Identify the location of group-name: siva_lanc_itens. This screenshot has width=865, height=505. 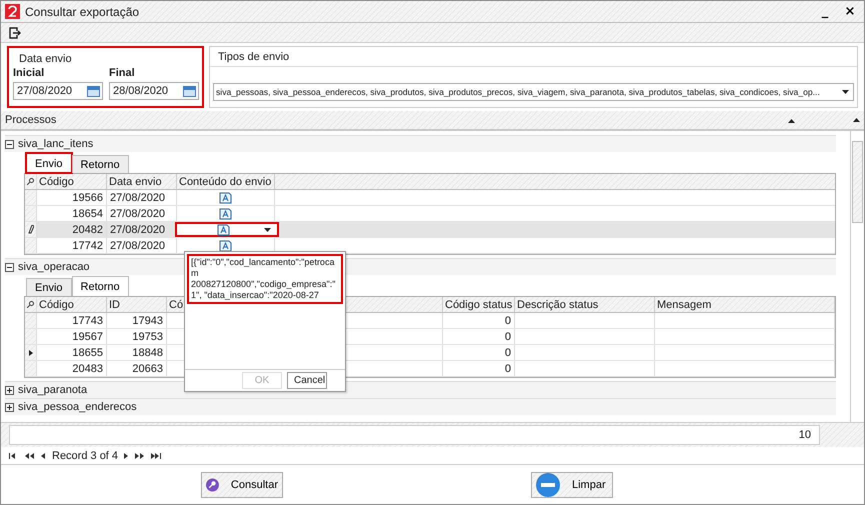
(56, 144).